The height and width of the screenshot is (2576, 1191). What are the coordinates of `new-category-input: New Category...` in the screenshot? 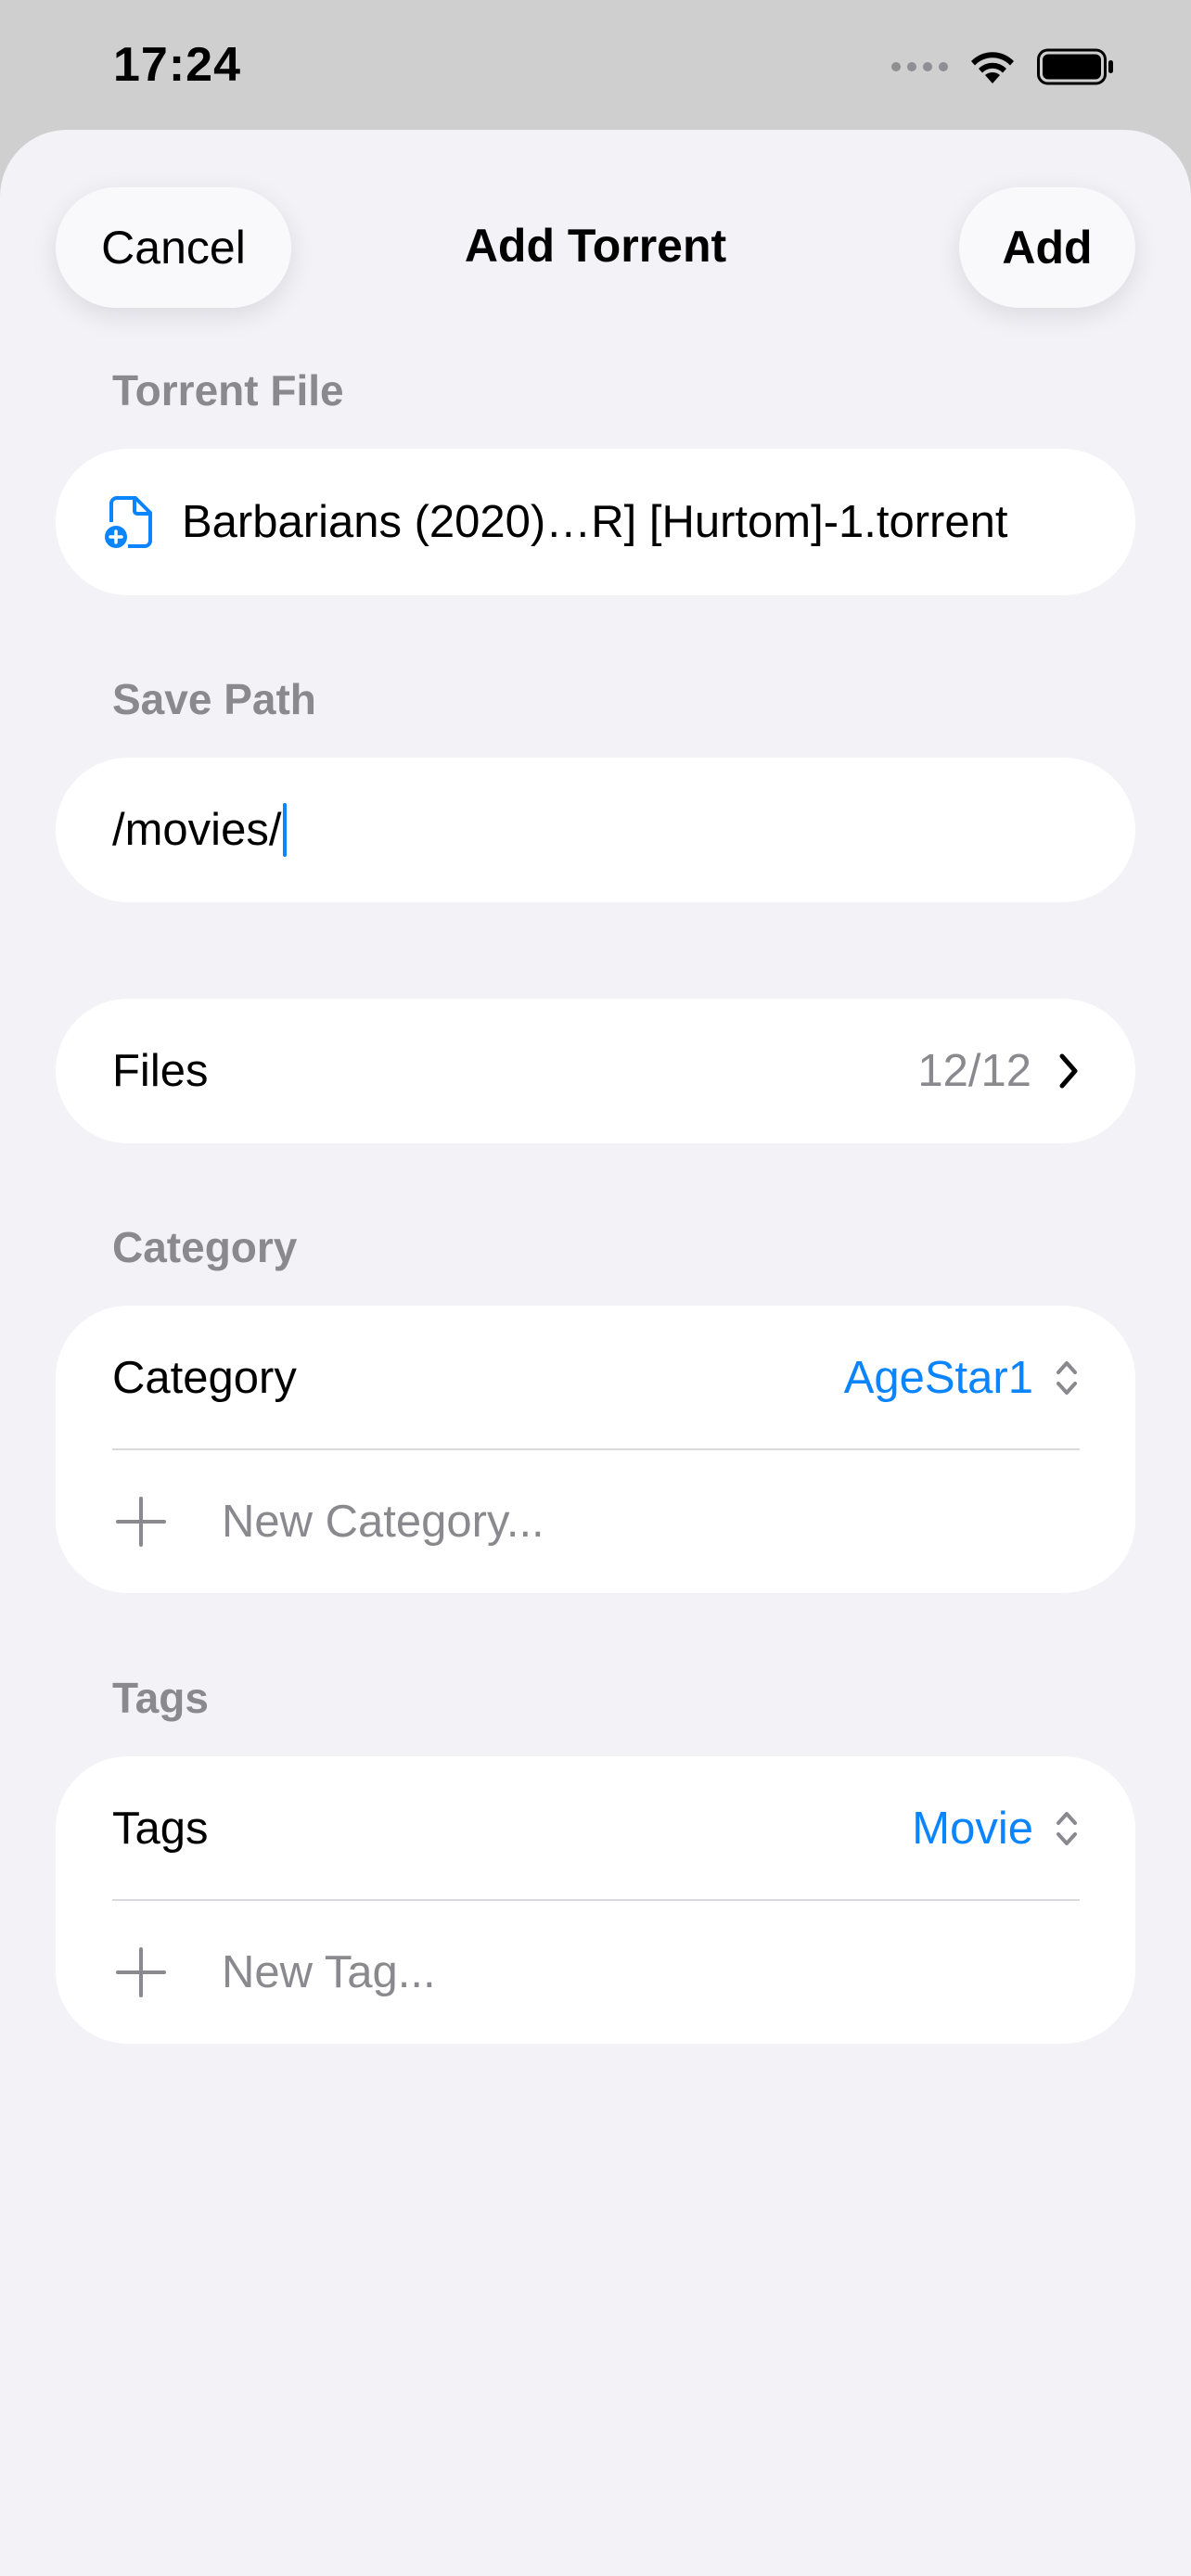 It's located at (595, 1521).